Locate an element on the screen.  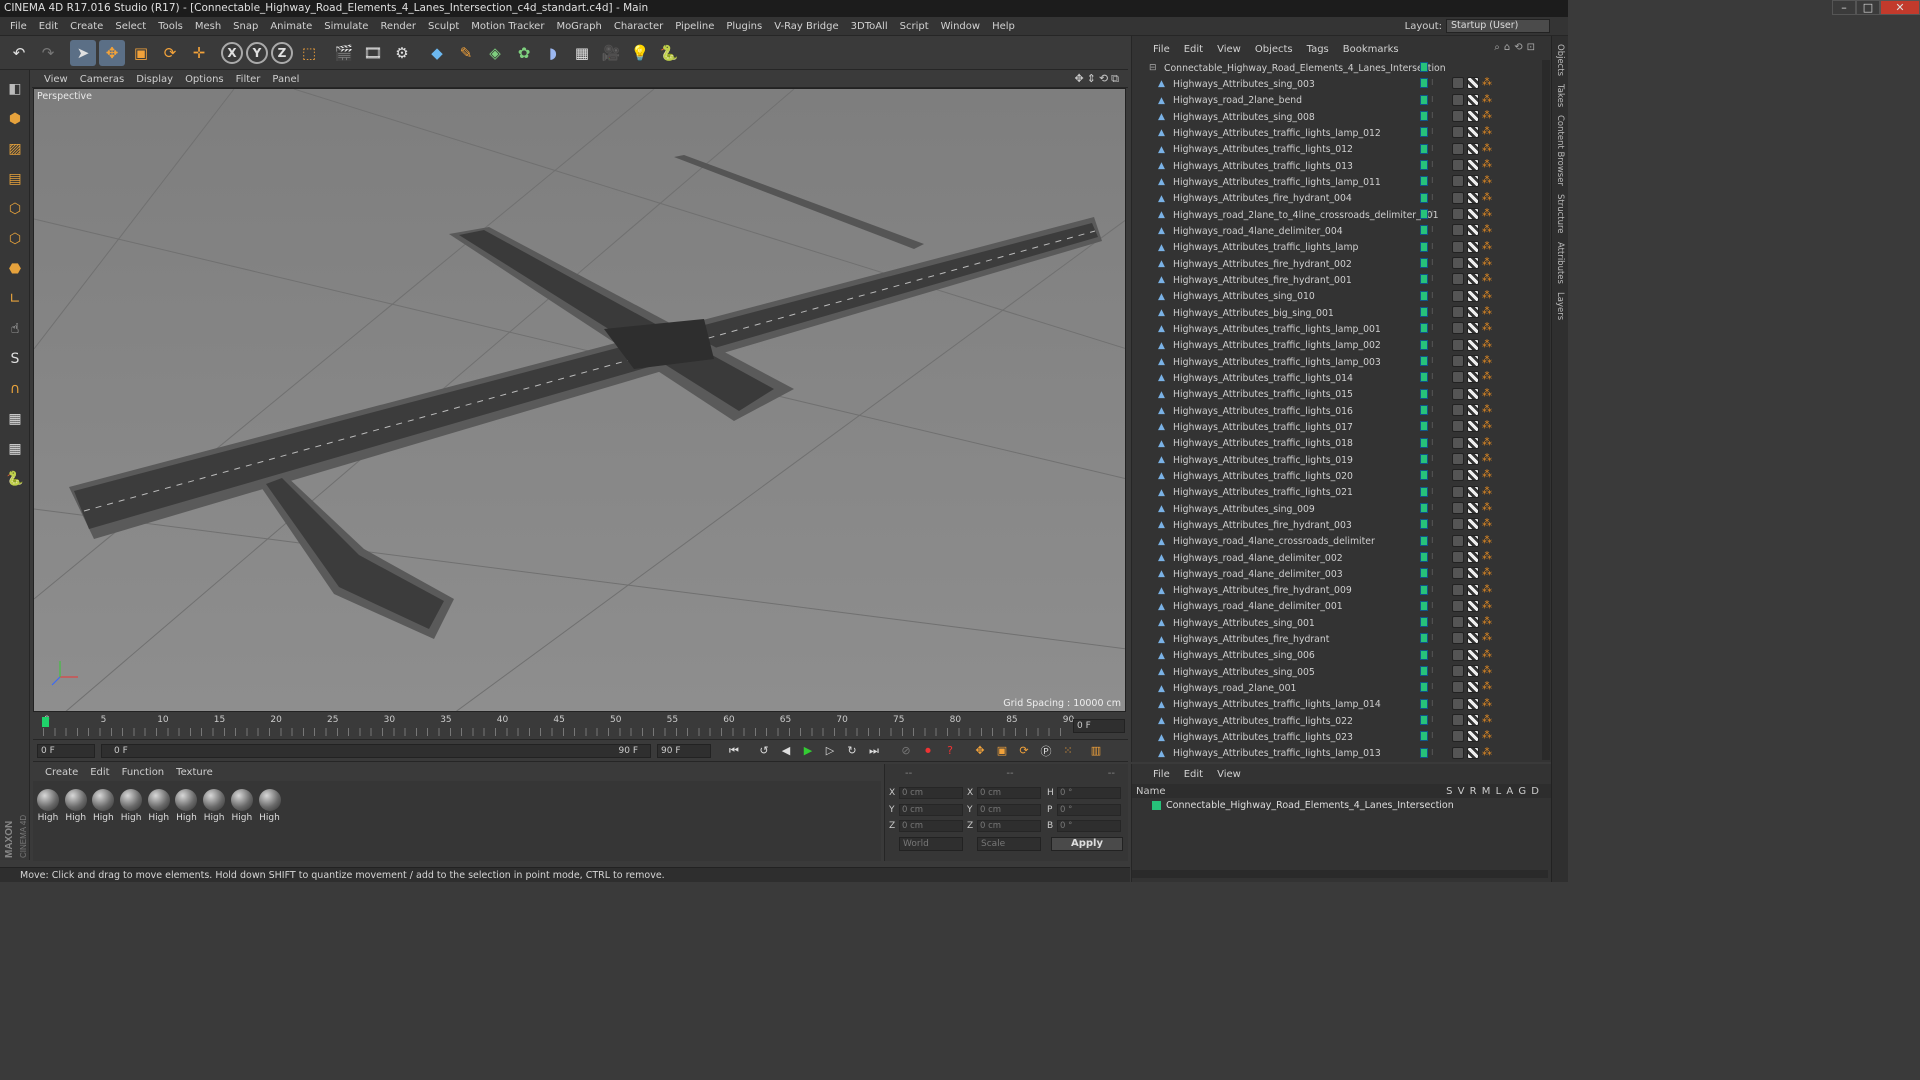
menu-snap: Snap is located at coordinates (245, 26).